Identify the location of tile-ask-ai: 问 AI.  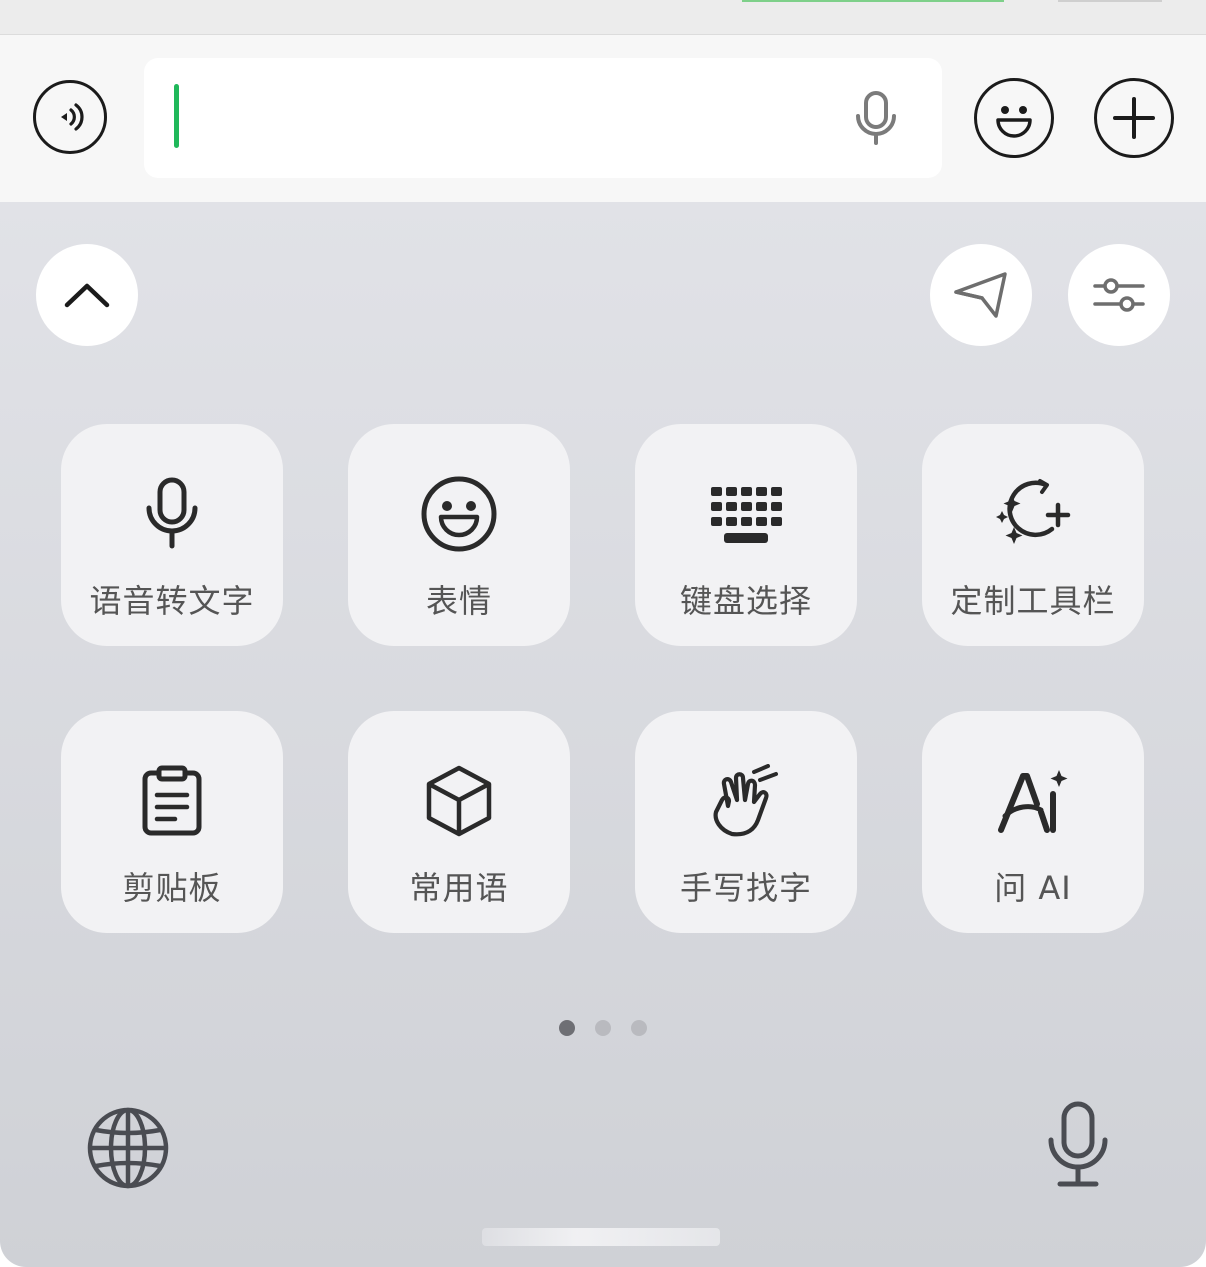
(1033, 822).